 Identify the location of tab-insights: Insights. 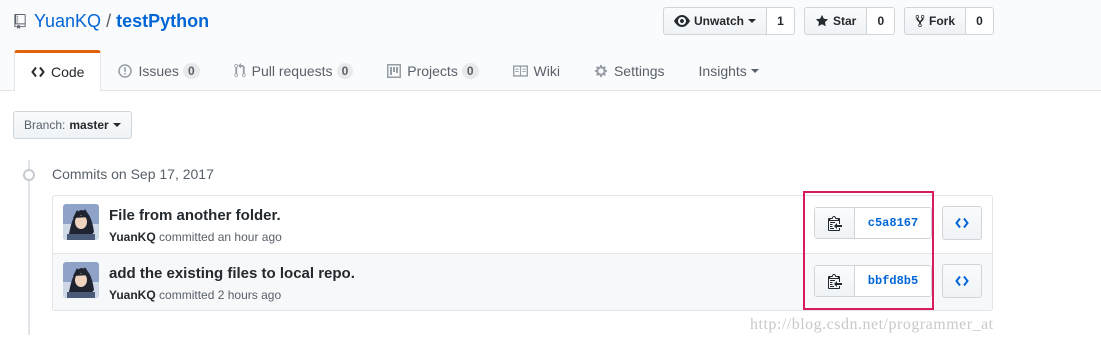
(729, 70).